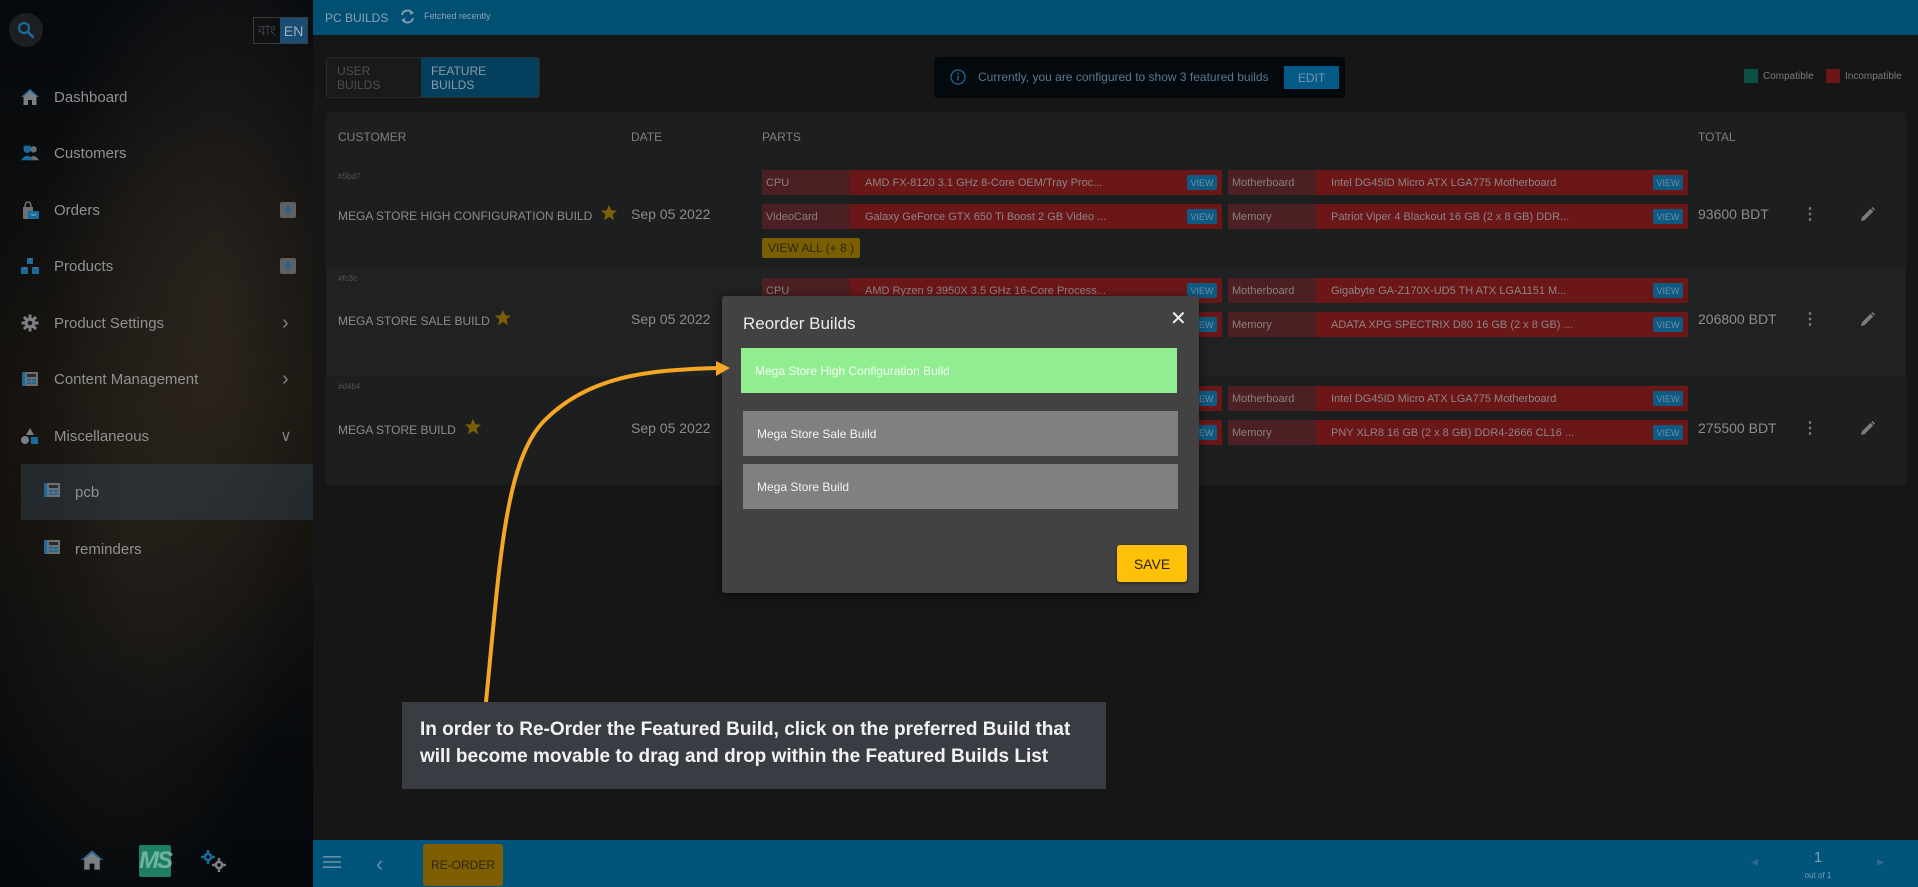 Image resolution: width=1918 pixels, height=887 pixels. Describe the element at coordinates (671, 319) in the screenshot. I see `build-date: Sep 05 2022` at that location.